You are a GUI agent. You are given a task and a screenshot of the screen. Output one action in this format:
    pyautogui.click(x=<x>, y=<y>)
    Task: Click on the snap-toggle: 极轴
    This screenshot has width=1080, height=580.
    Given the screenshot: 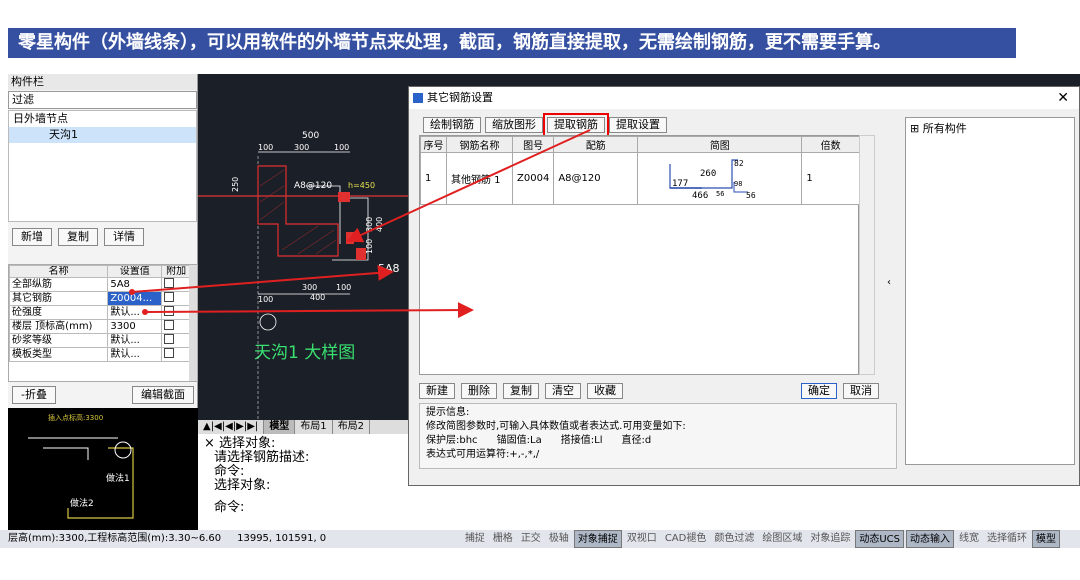 What is the action you would take?
    pyautogui.click(x=559, y=539)
    